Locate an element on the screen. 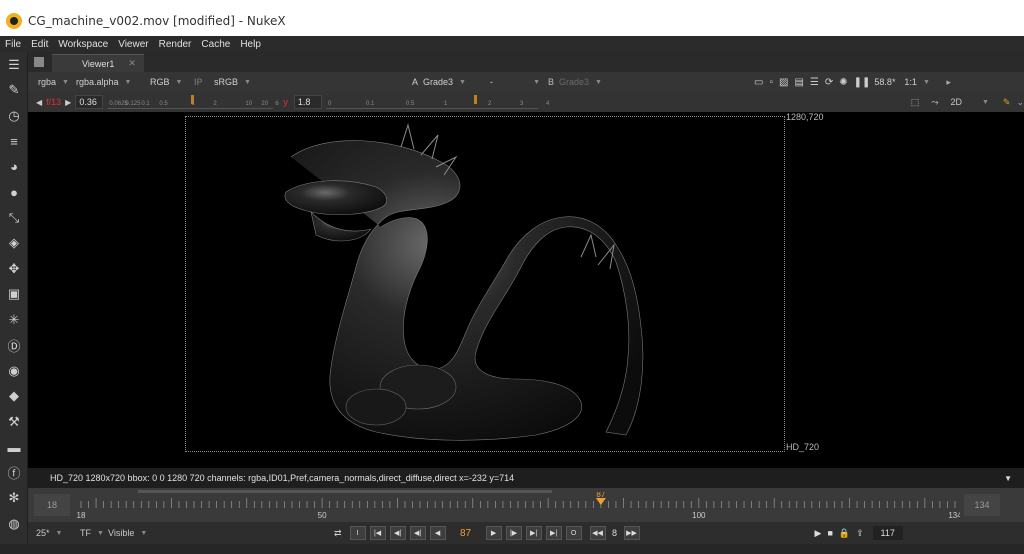 This screenshot has height=554, width=1024. timeline-end-field: 134 is located at coordinates (982, 505).